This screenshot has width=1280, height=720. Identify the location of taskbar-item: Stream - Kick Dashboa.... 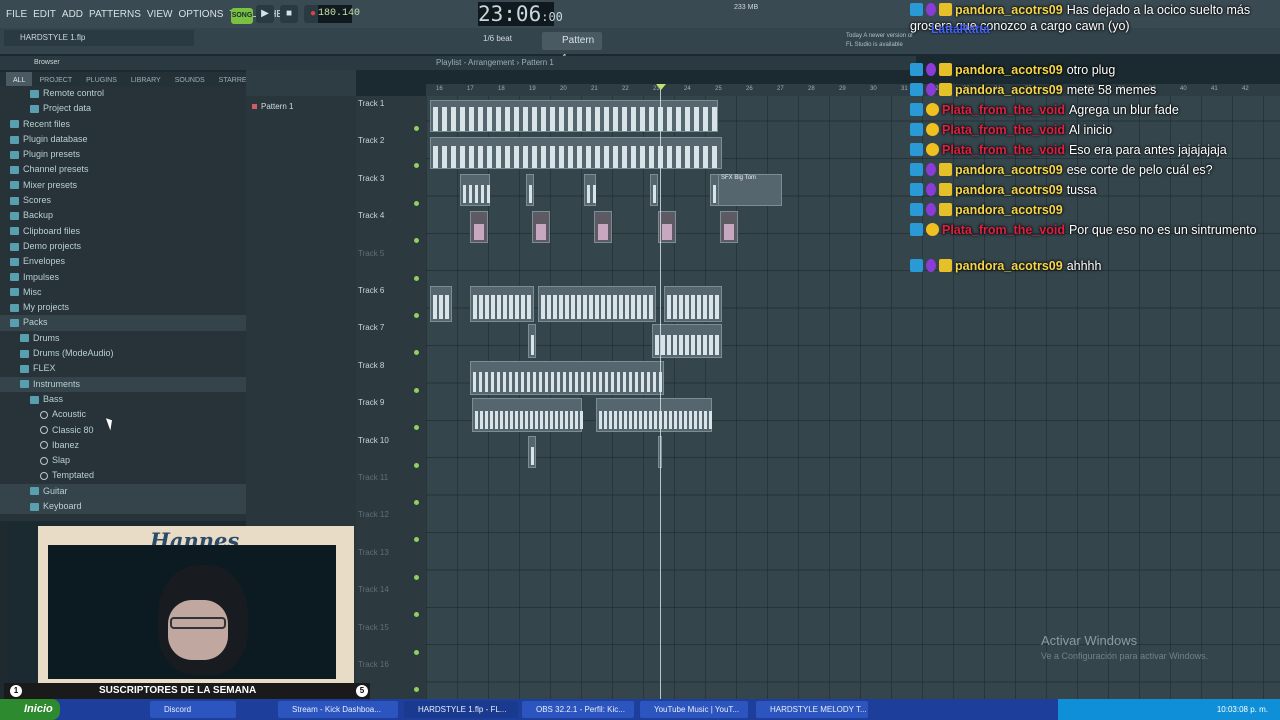
(338, 709).